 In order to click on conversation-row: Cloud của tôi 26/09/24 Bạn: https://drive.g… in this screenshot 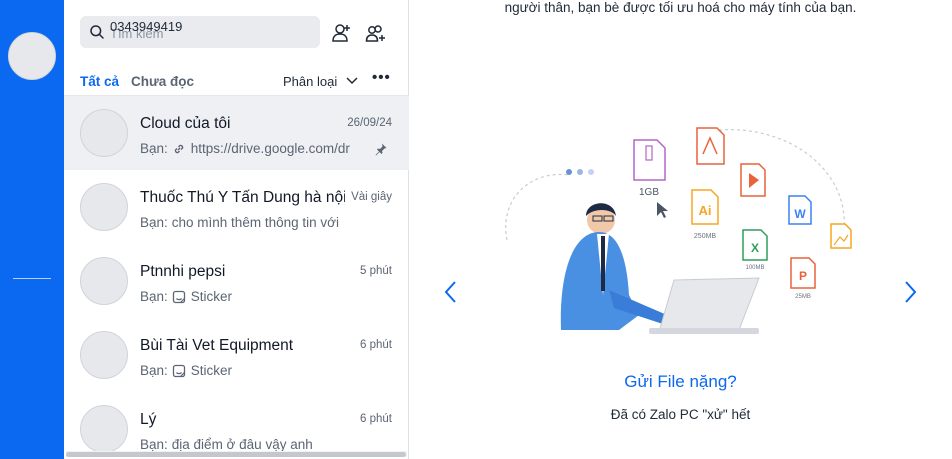, I will do `click(236, 133)`.